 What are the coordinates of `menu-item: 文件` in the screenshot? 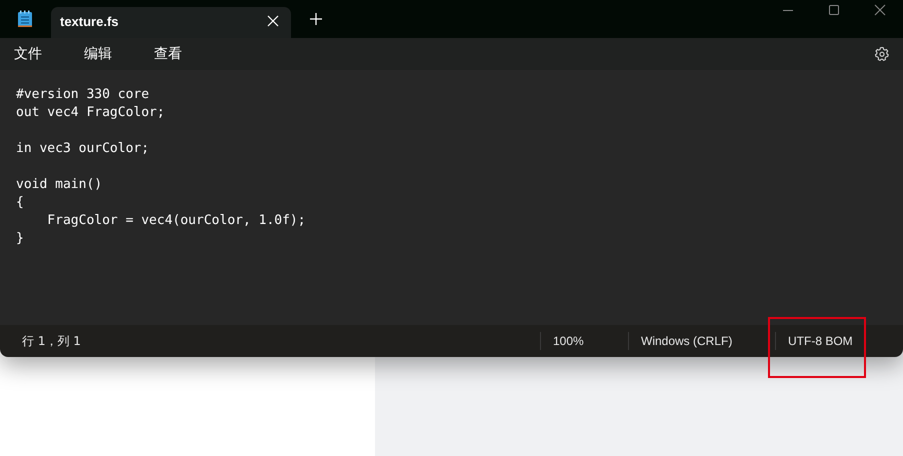 It's located at (28, 54).